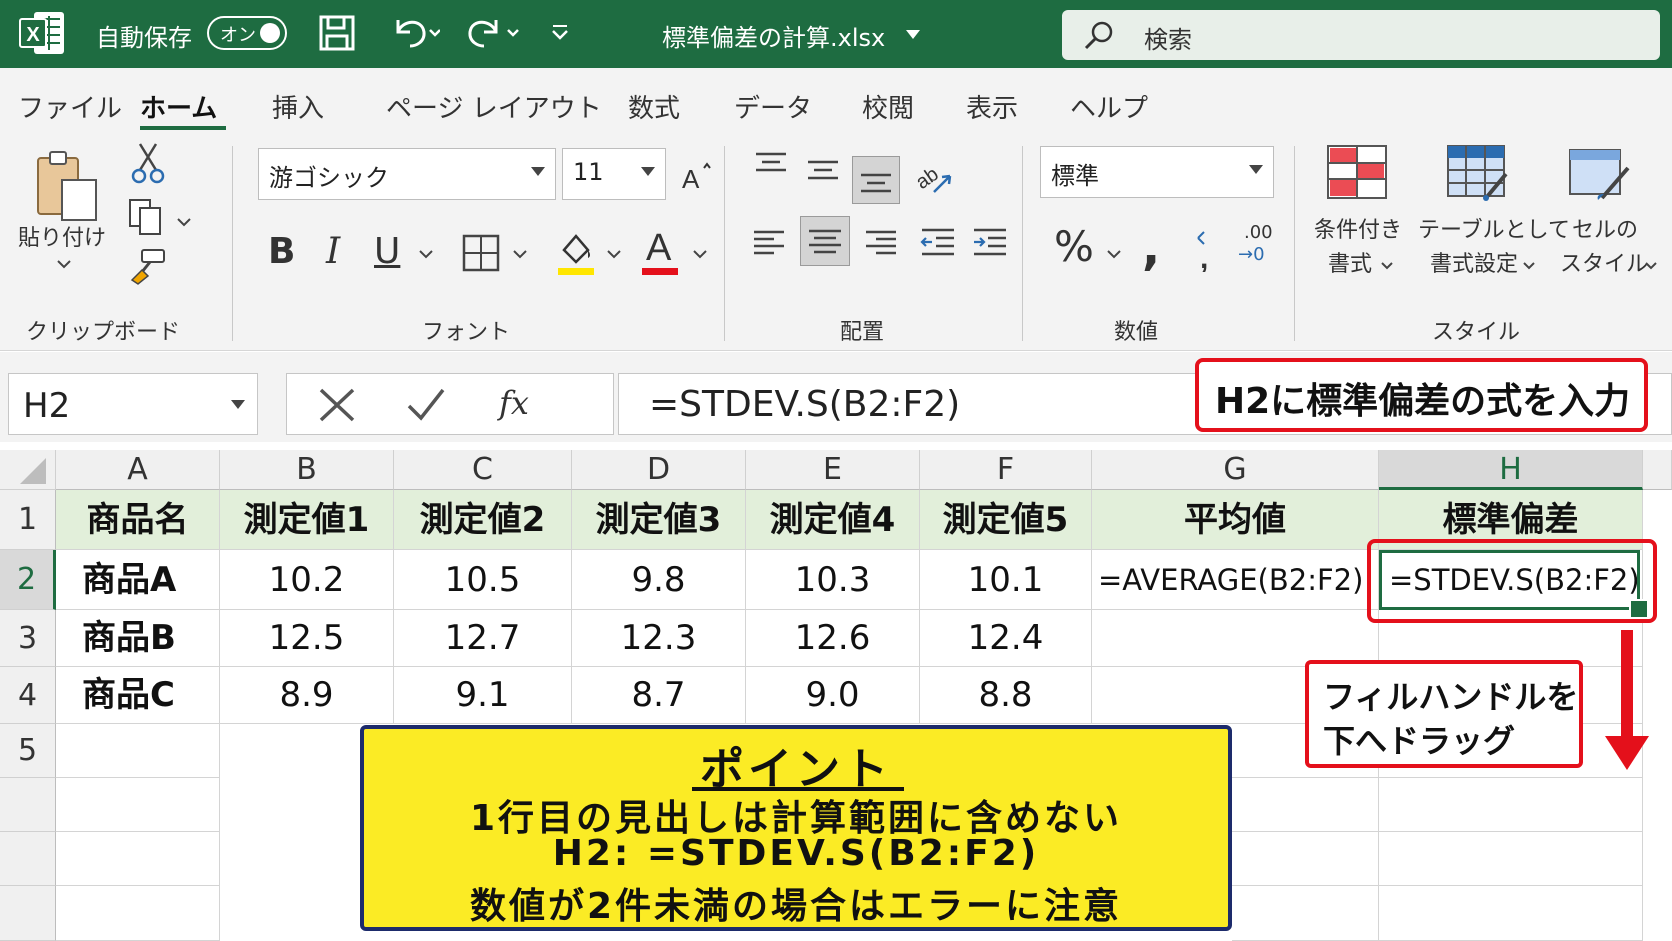 The height and width of the screenshot is (941, 1672). Describe the element at coordinates (773, 106) in the screenshot. I see `tab-data: データ` at that location.